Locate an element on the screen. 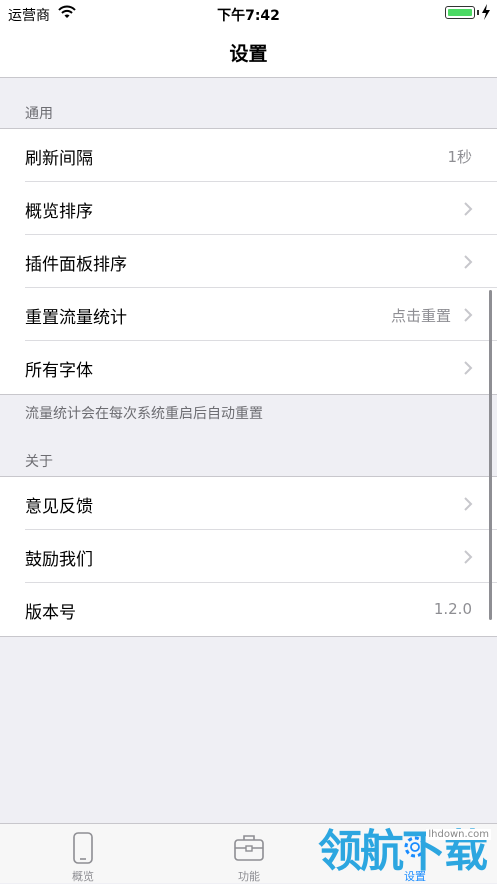 The width and height of the screenshot is (497, 884). watermark-site: lhdown.com is located at coordinates (458, 834).